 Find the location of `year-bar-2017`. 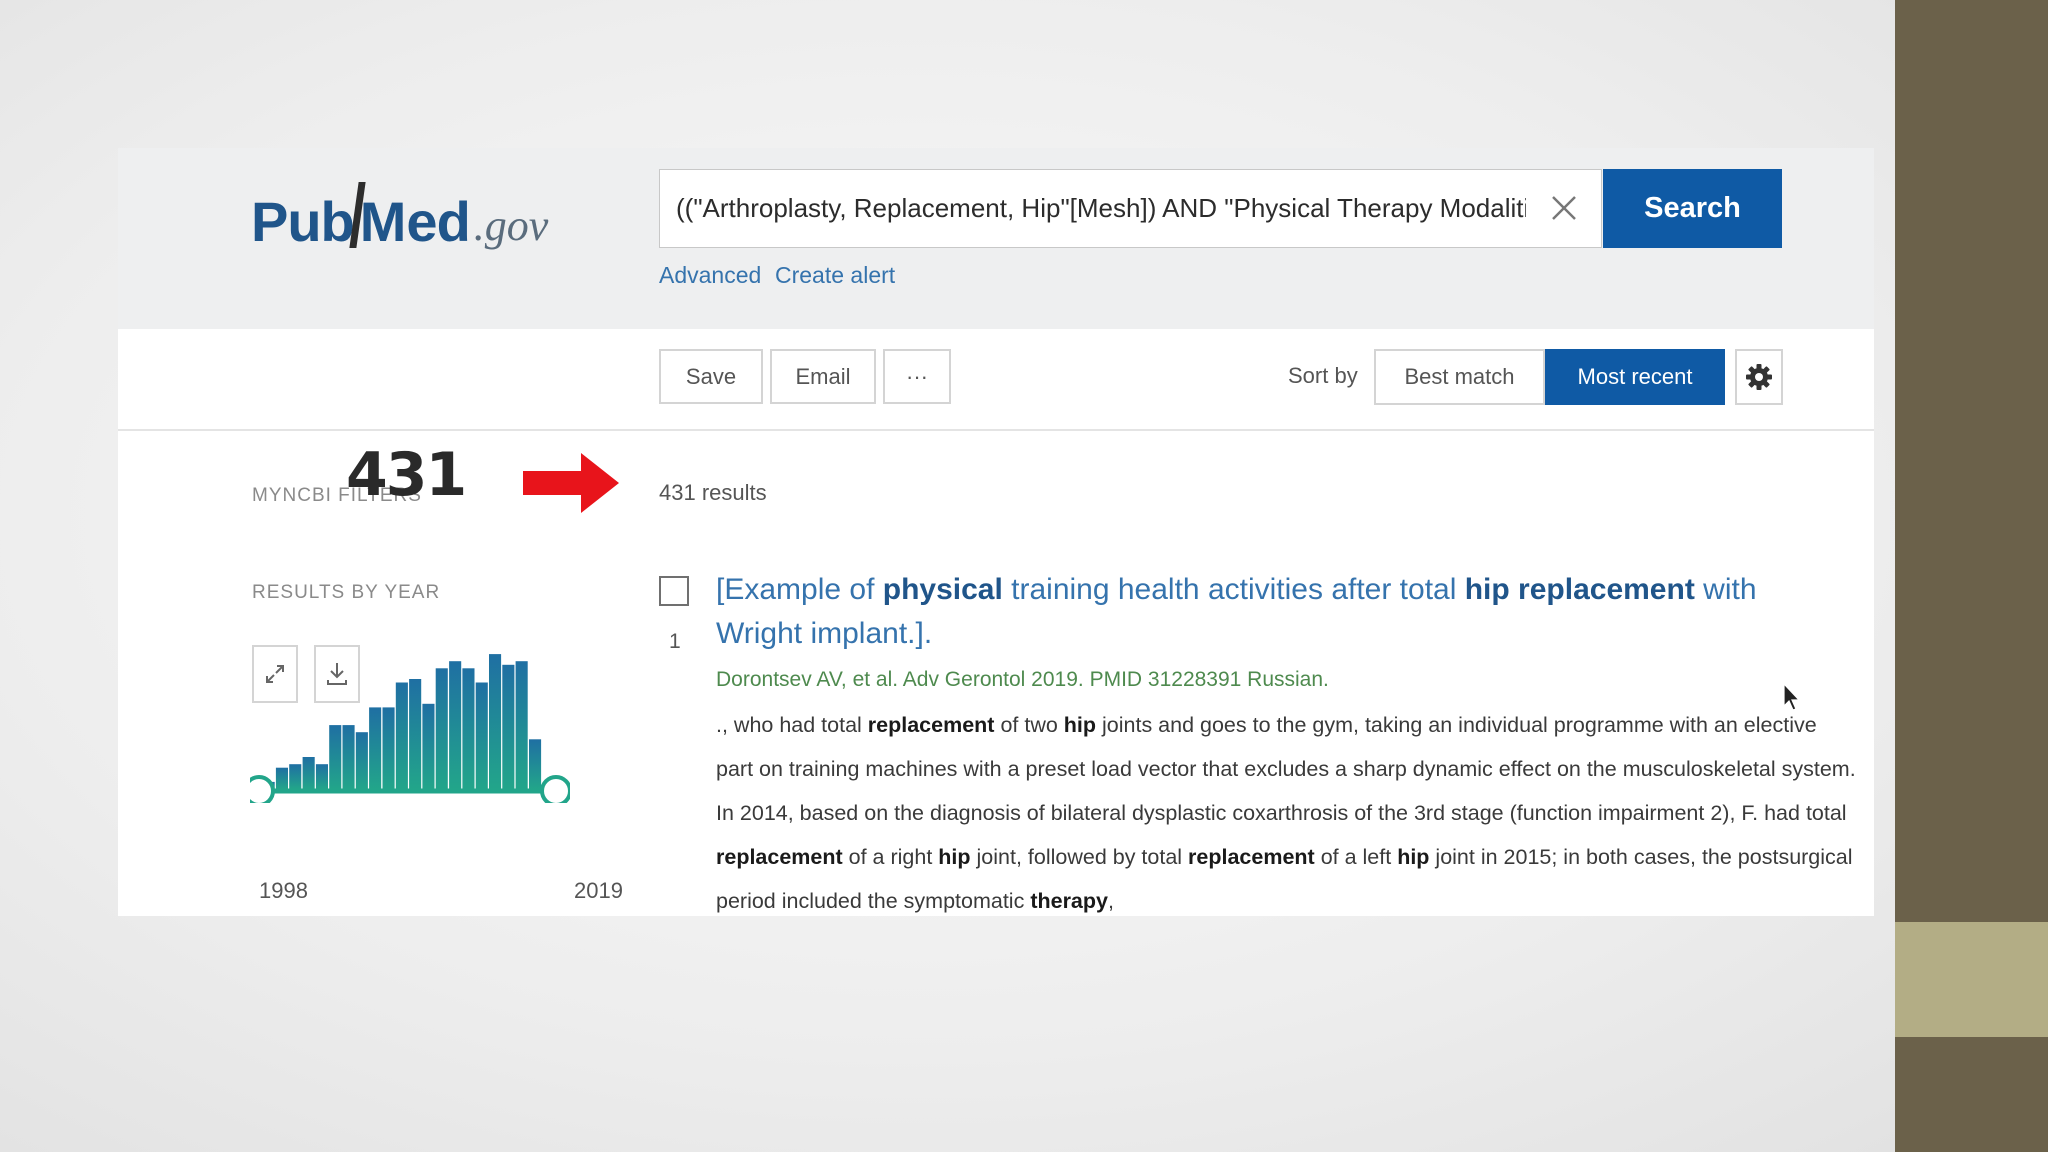

year-bar-2017 is located at coordinates (521, 725).